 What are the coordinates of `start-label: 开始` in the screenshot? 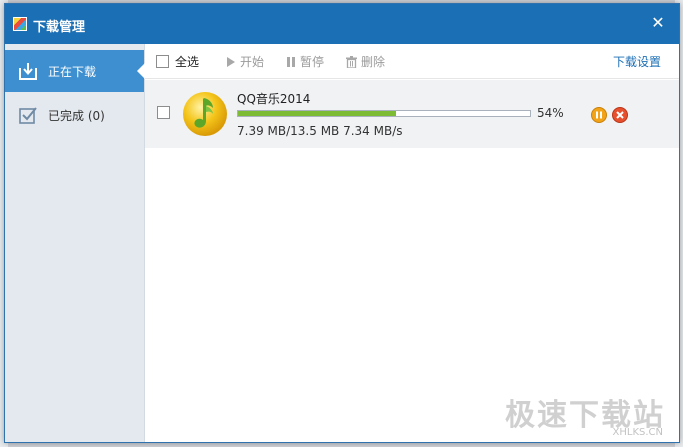 It's located at (252, 62).